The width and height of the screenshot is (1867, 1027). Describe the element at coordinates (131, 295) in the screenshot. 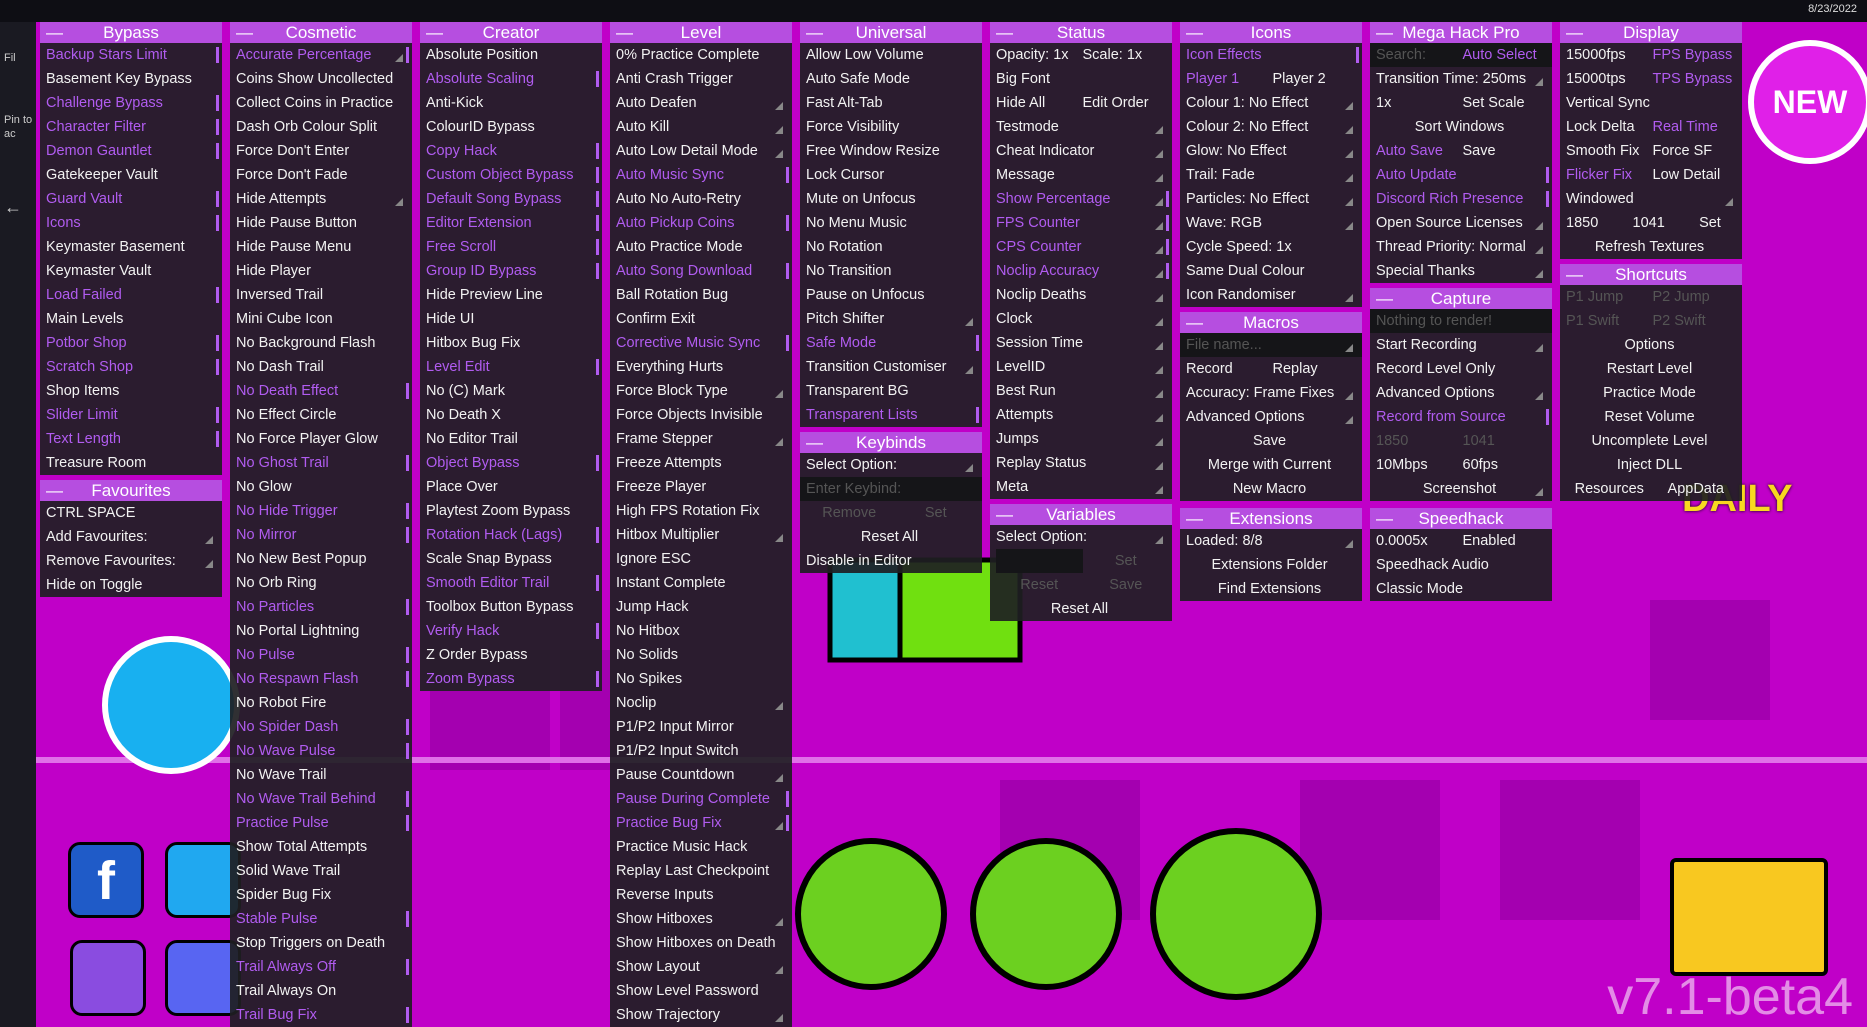

I see `menu-item: Load Failed` at that location.